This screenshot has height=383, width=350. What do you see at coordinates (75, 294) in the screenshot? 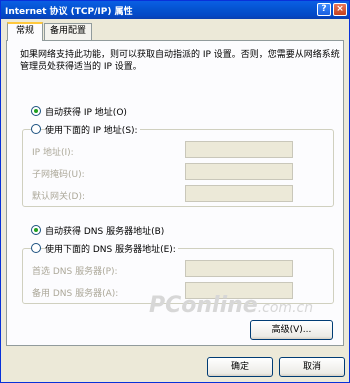
I see `alternate-dns-label: 备用 DNS 服务器(A):` at bounding box center [75, 294].